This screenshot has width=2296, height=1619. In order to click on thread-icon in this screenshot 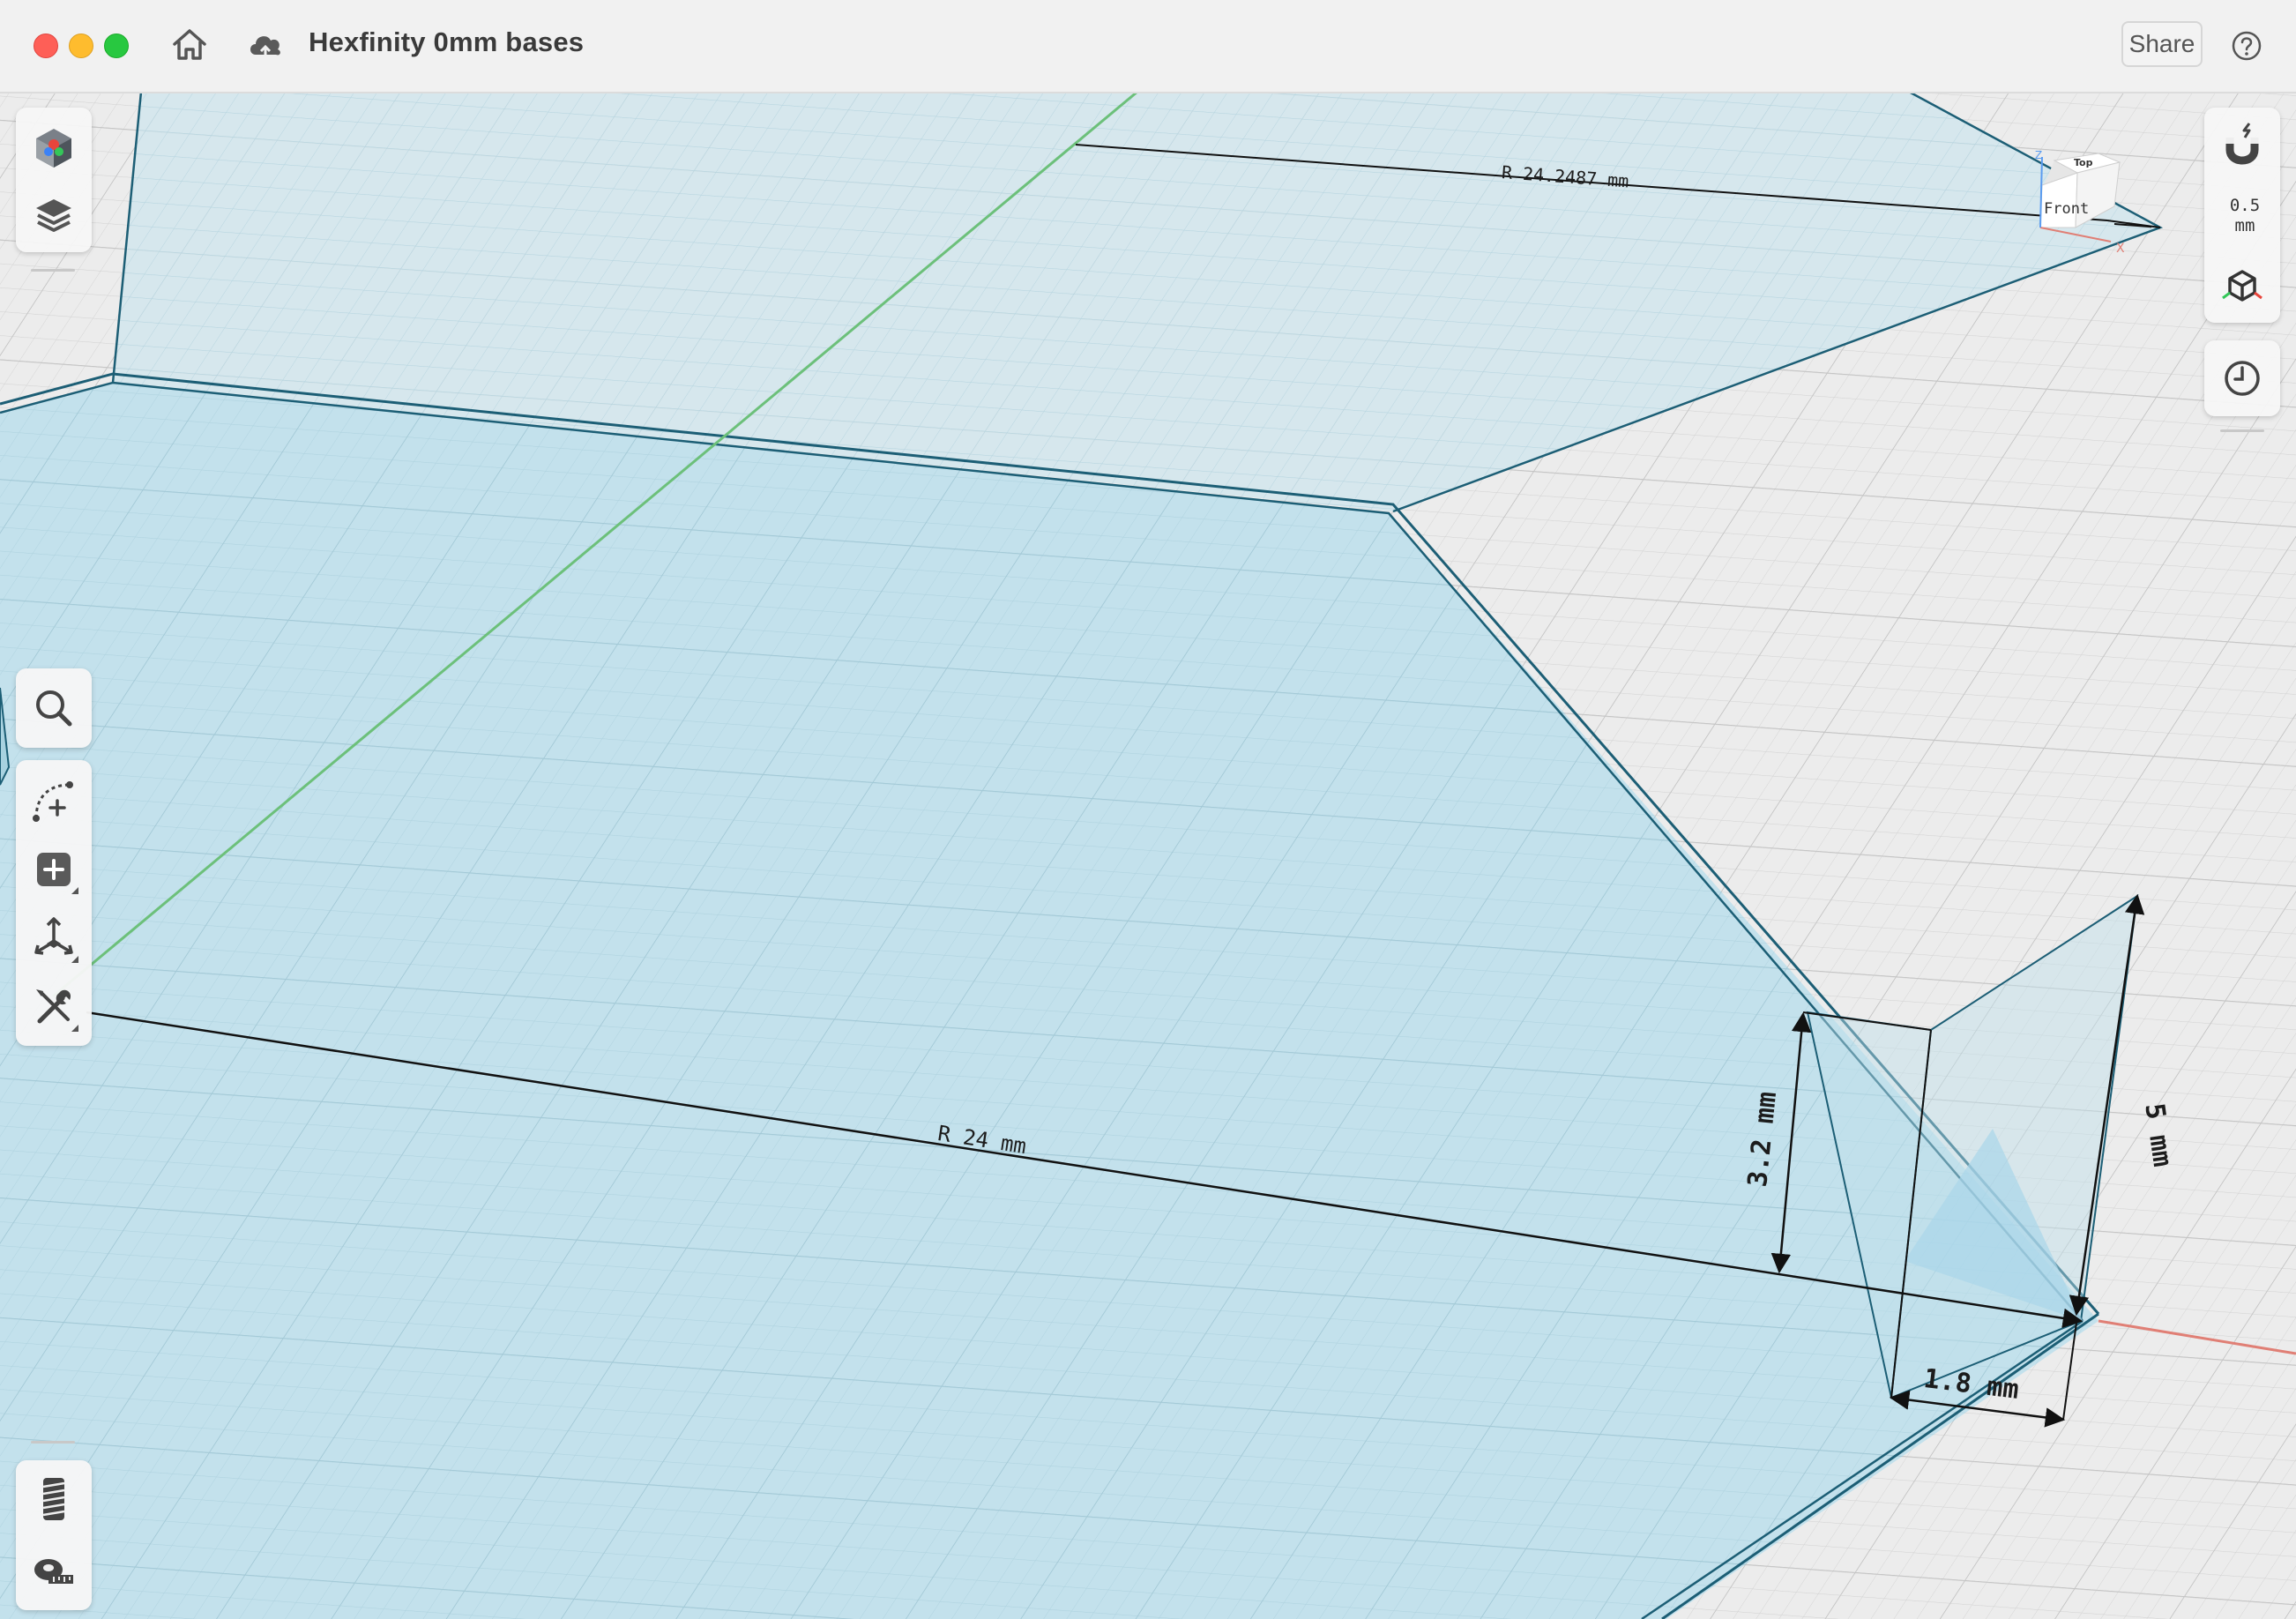, I will do `click(53, 1499)`.